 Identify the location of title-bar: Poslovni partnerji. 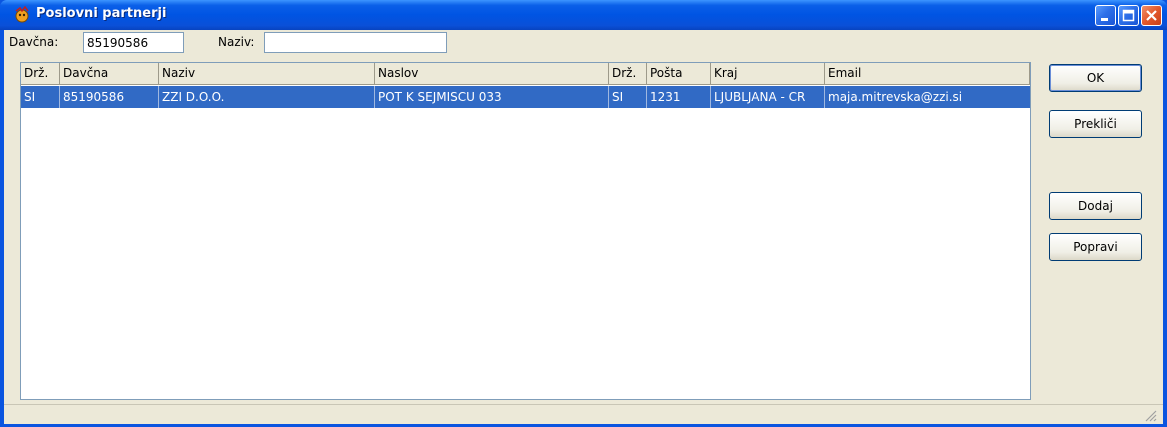
(583, 15).